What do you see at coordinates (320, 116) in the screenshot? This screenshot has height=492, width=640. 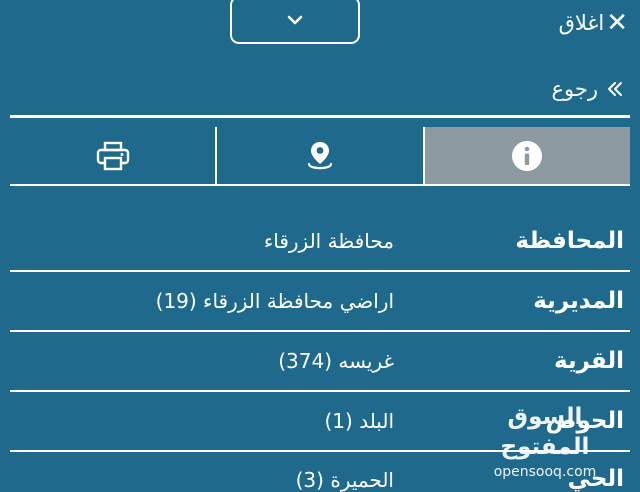 I see `header-divider` at bounding box center [320, 116].